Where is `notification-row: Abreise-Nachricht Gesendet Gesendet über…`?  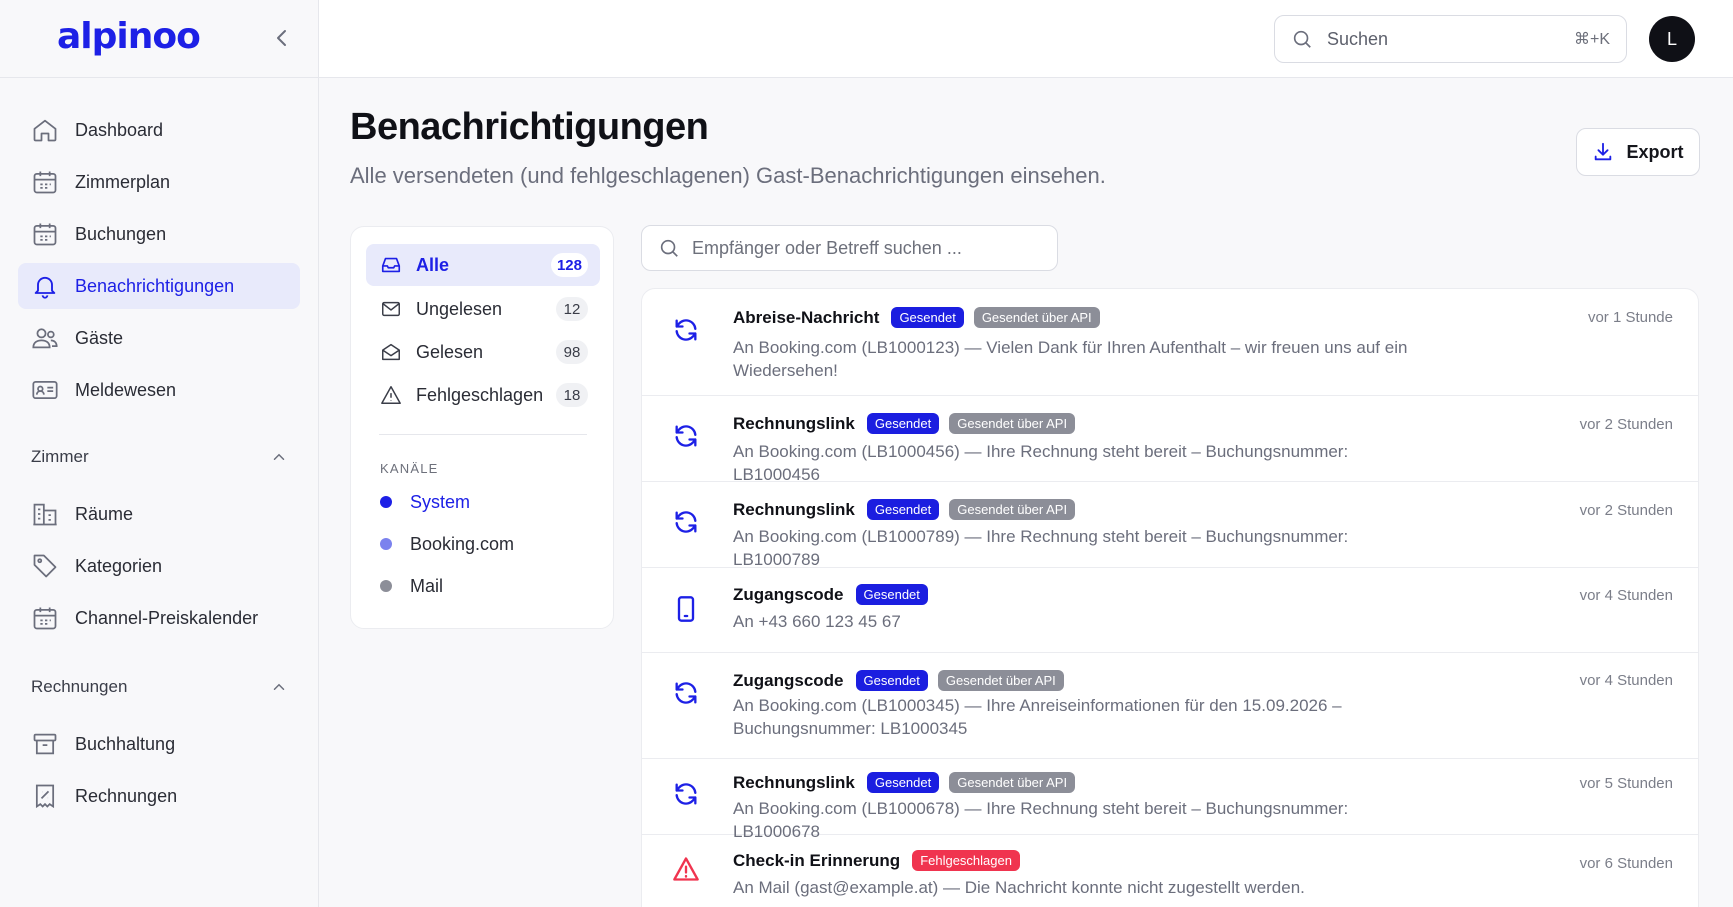 notification-row: Abreise-Nachricht Gesendet Gesendet über… is located at coordinates (1170, 342).